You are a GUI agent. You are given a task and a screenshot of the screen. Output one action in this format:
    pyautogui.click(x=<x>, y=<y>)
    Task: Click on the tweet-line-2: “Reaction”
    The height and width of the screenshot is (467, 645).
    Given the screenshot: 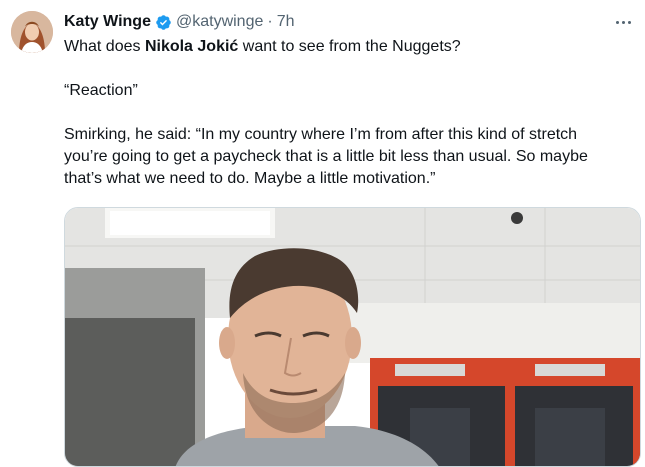 What is the action you would take?
    pyautogui.click(x=101, y=90)
    